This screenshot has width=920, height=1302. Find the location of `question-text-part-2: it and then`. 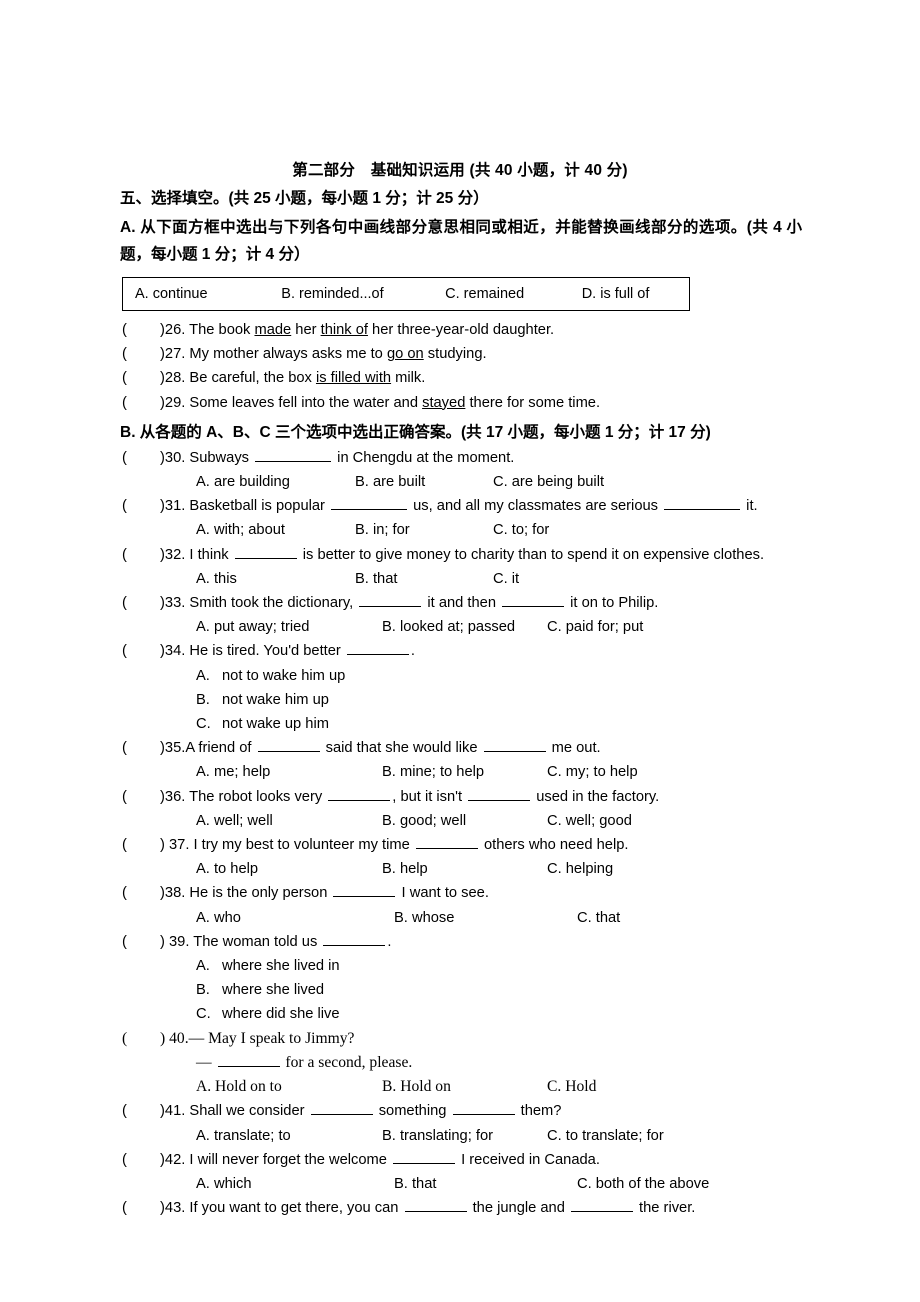

question-text-part-2: it and then is located at coordinates (462, 603).